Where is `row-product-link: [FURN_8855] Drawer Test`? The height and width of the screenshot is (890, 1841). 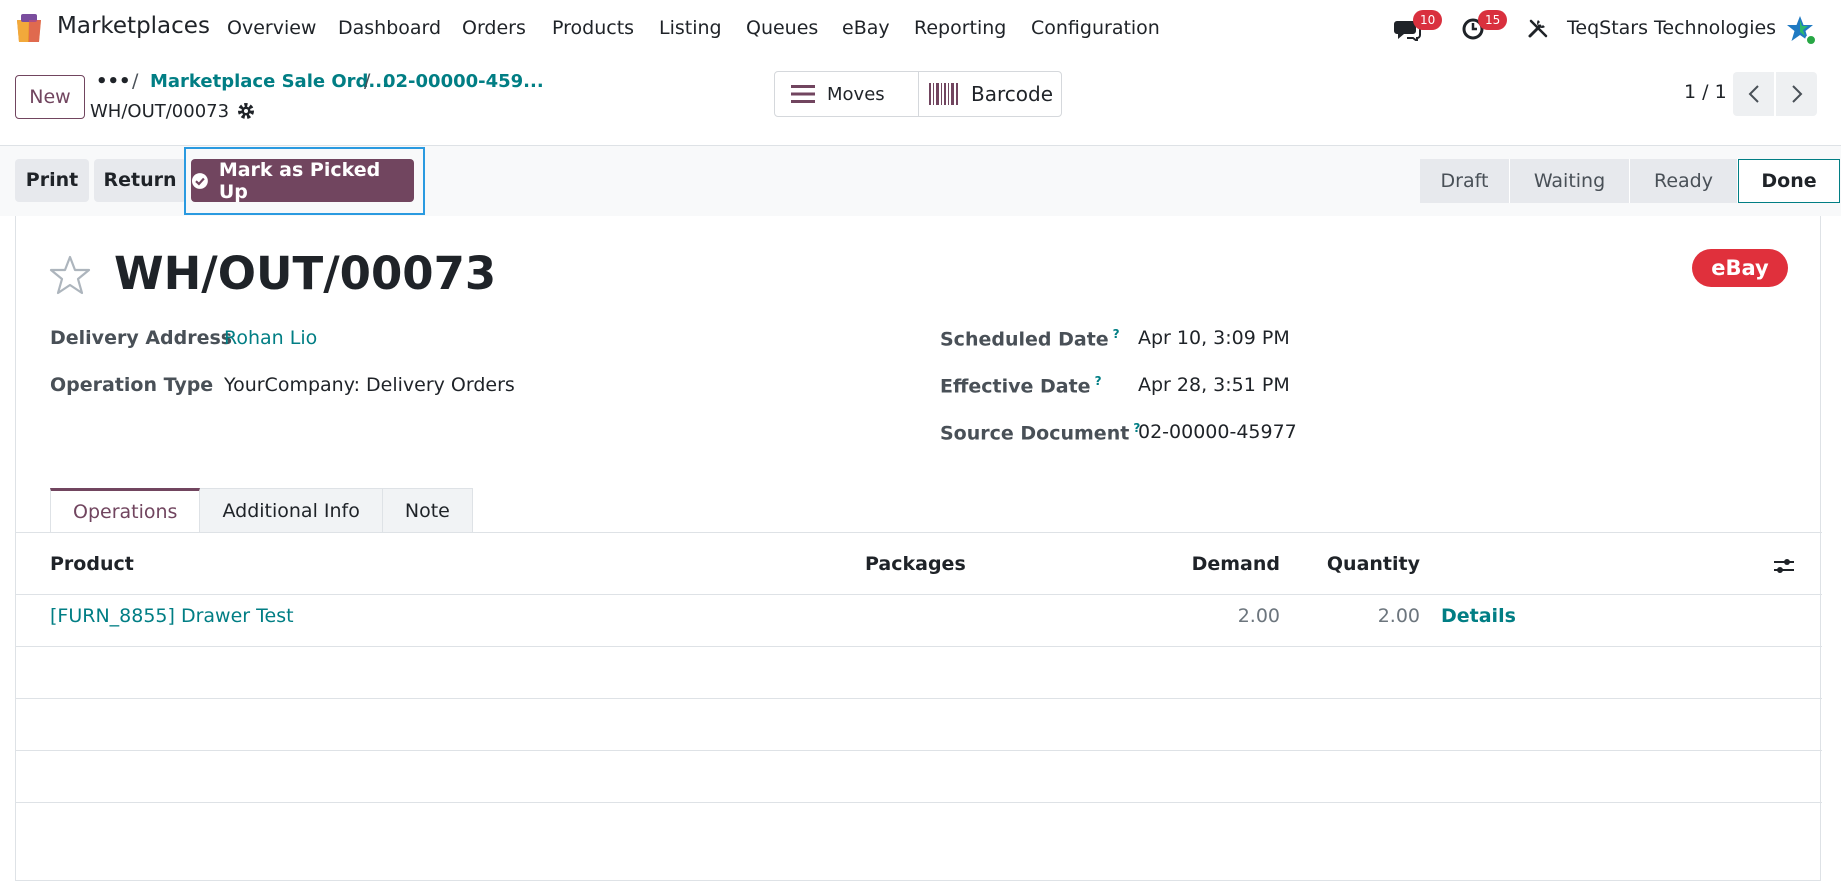
row-product-link: [FURN_8855] Drawer Test is located at coordinates (172, 616).